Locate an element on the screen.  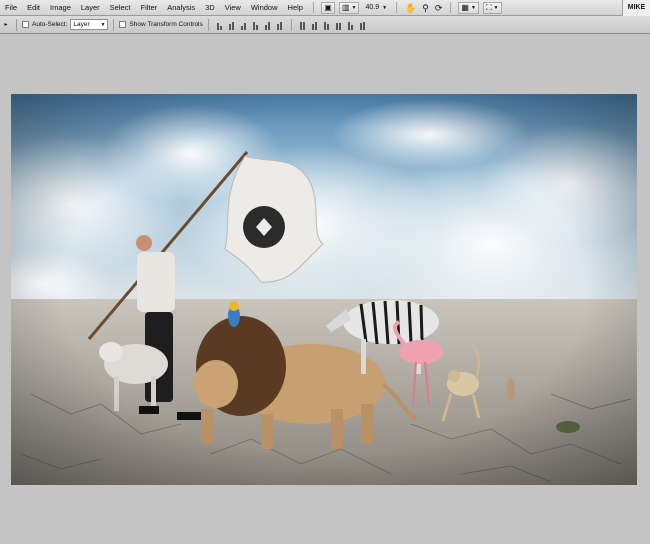
rotate-view-icon: ⟳ is located at coordinates (439, 8).